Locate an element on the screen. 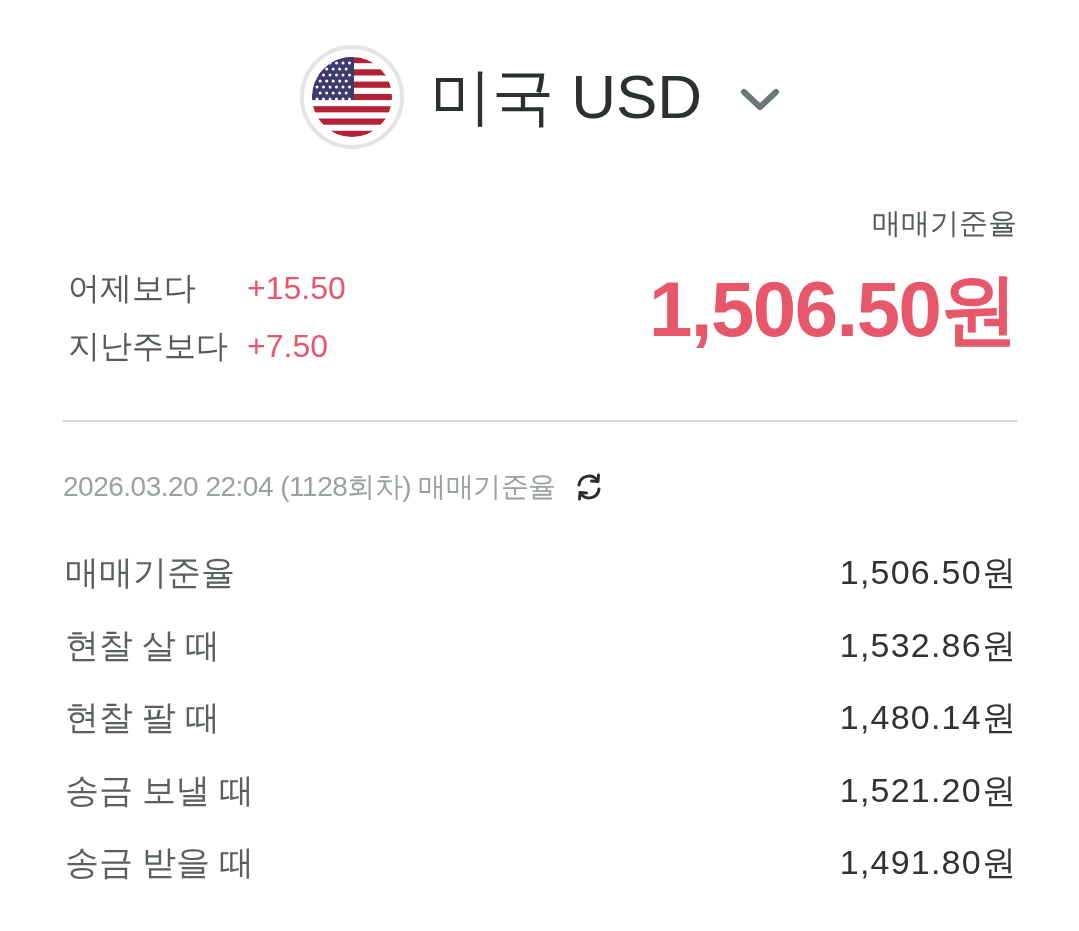 This screenshot has height=931, width=1079. currency-title: 미국 USD is located at coordinates (566, 97).